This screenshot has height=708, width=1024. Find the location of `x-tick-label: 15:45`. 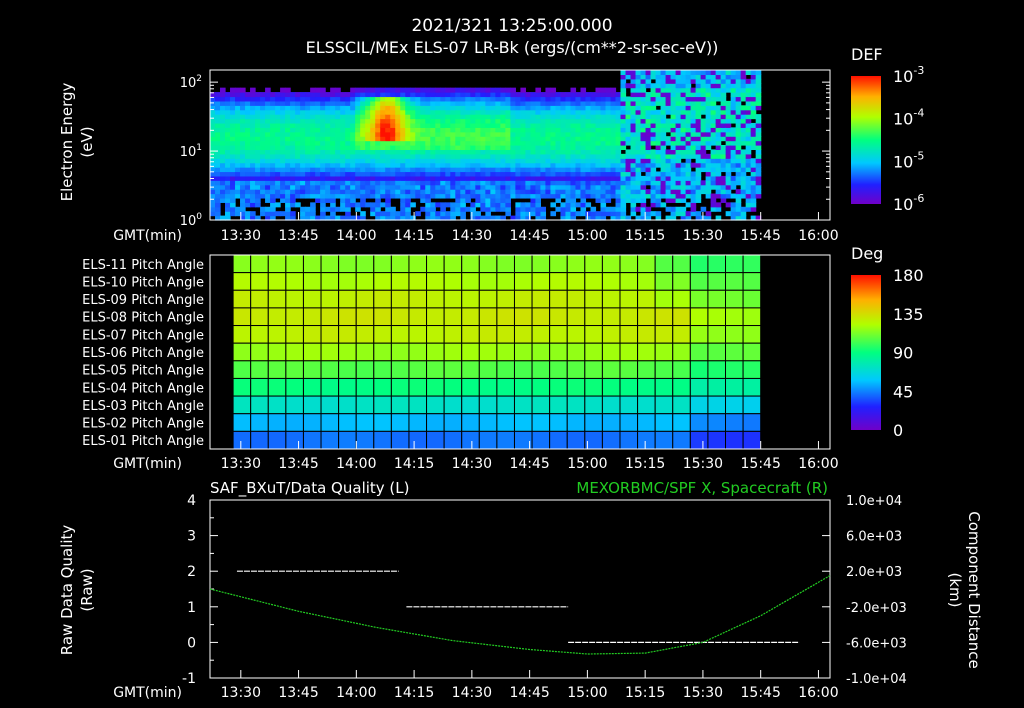

x-tick-label: 15:45 is located at coordinates (761, 464).